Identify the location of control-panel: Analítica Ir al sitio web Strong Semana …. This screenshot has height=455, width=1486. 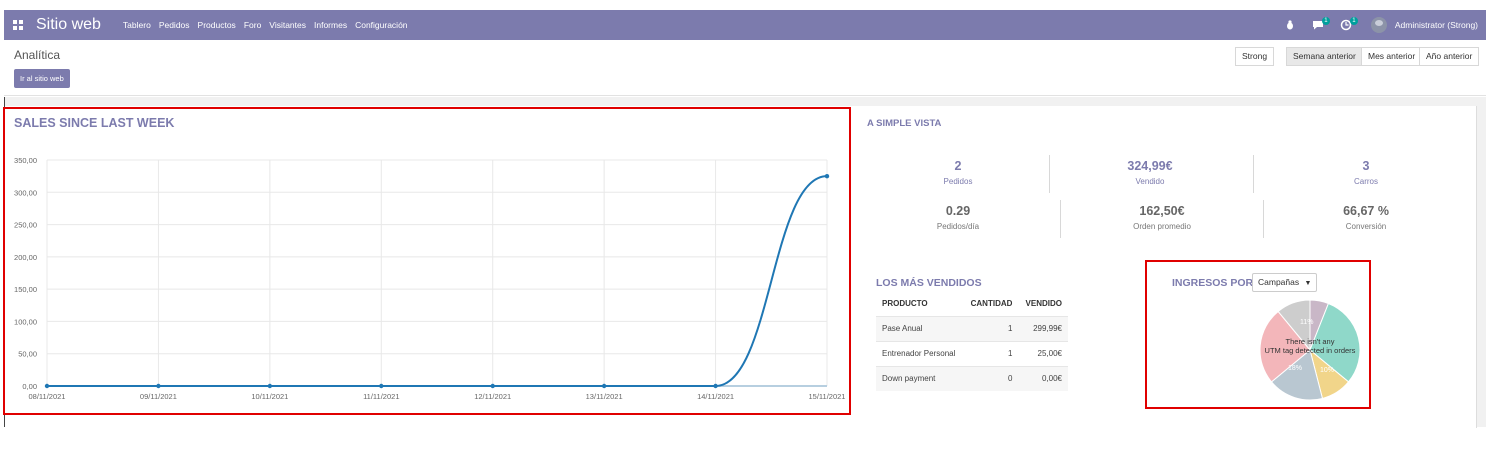
(745, 68).